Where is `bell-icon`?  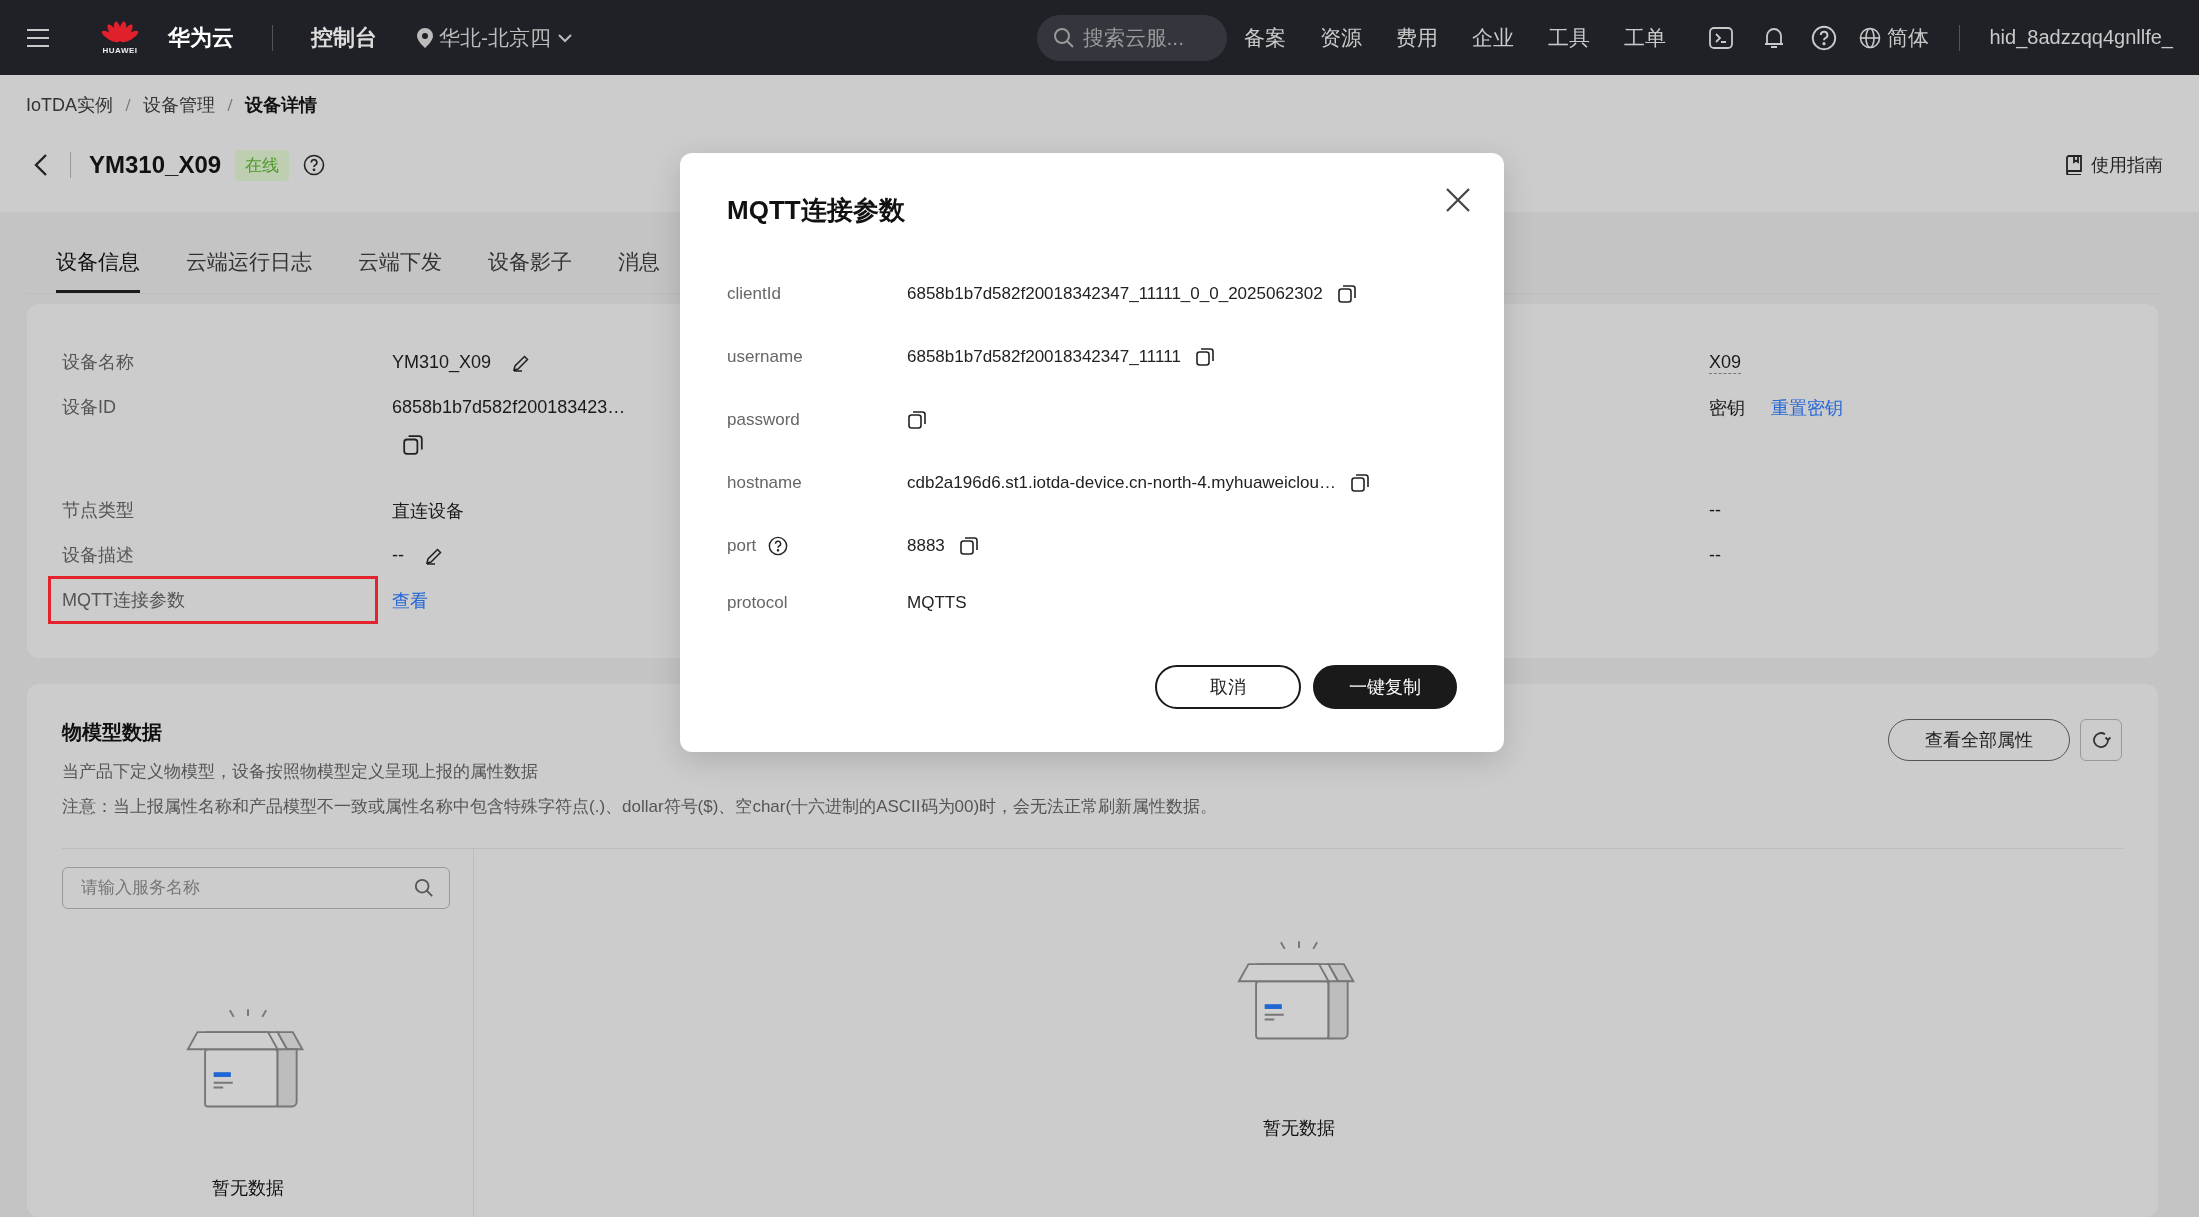 bell-icon is located at coordinates (1773, 37).